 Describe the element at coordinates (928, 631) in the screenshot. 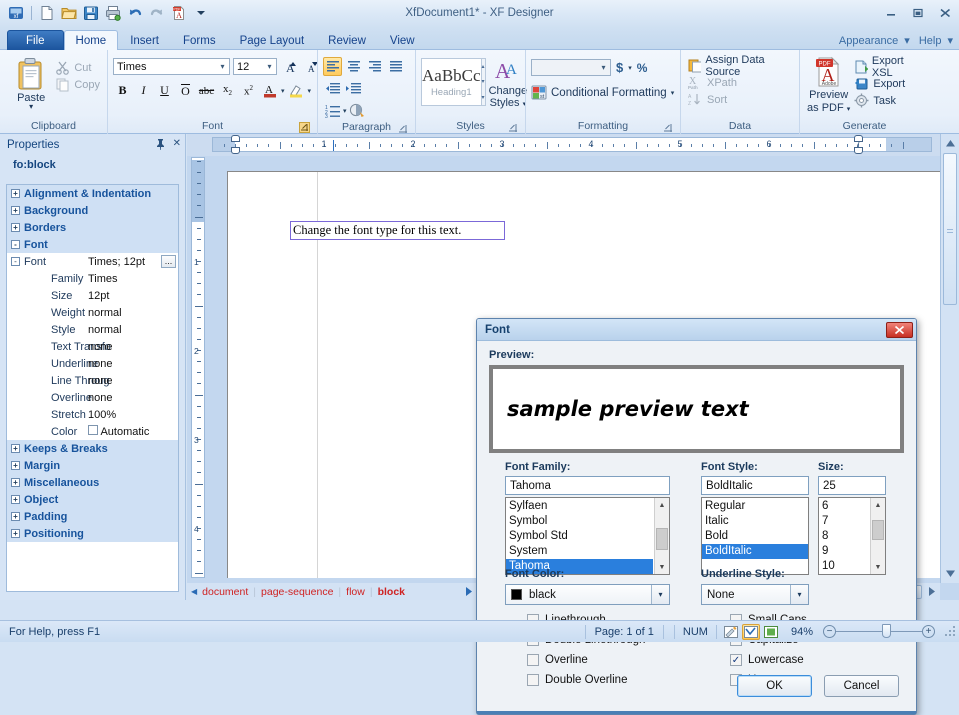

I see `zoom-in-button: +` at that location.